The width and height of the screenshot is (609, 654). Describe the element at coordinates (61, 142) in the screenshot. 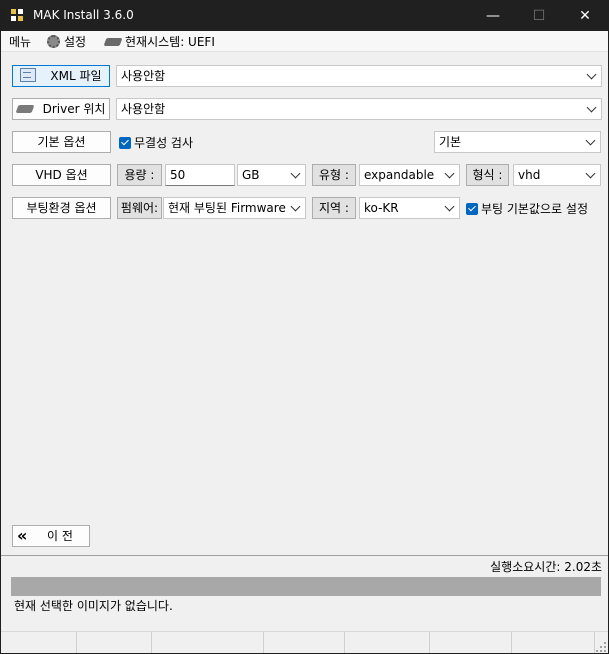

I see `basic-options-button: 기본 옵션` at that location.